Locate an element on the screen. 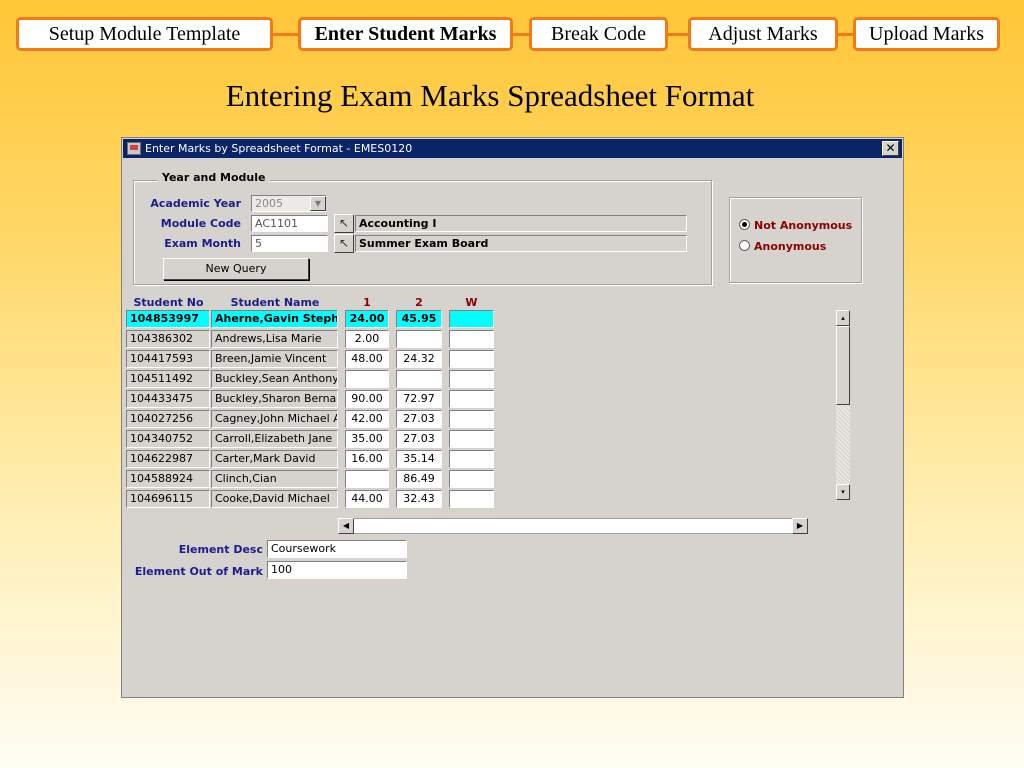 This screenshot has height=768, width=1024. student-no-cell: 104386302 is located at coordinates (168, 339).